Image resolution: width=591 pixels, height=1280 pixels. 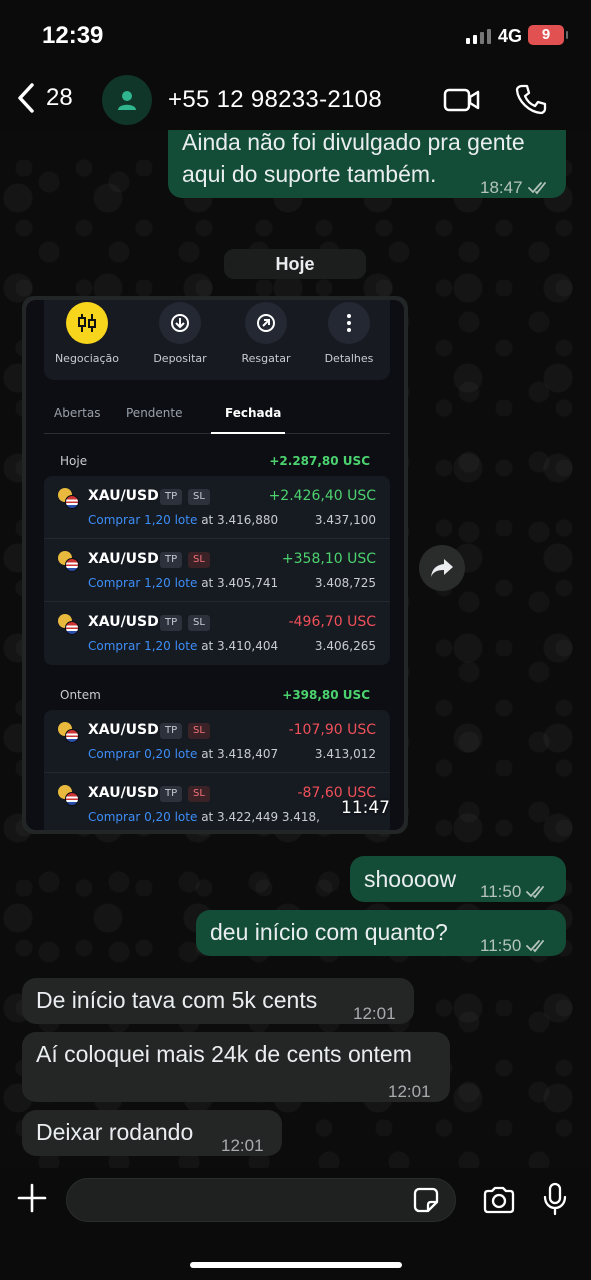 What do you see at coordinates (240, 754) in the screenshot?
I see `trade-open-price: at 3.418,407` at bounding box center [240, 754].